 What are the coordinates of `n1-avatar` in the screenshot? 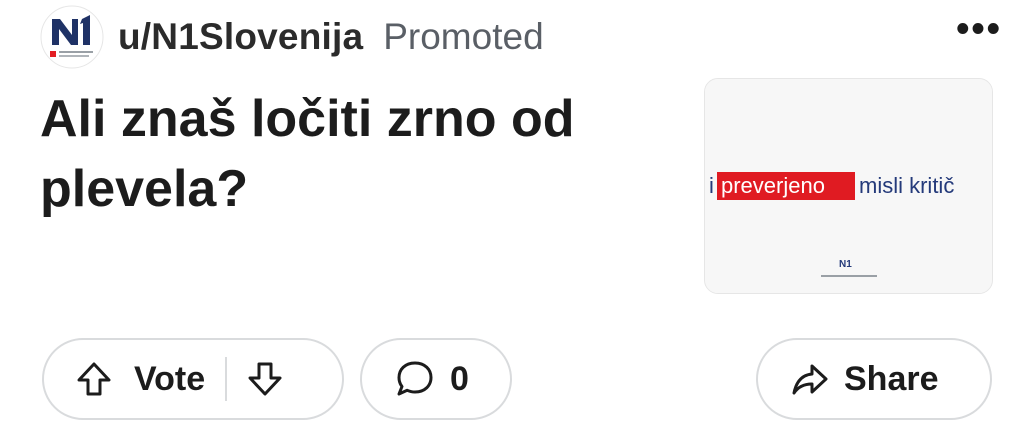 It's located at (72, 37).